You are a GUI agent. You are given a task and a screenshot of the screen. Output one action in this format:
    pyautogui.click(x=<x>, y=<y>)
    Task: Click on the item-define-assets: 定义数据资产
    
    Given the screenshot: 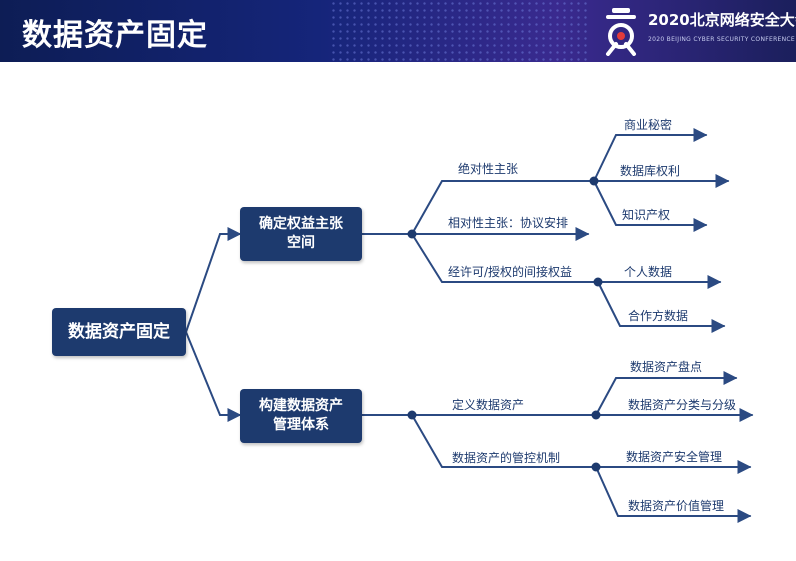 What is the action you would take?
    pyautogui.click(x=488, y=405)
    